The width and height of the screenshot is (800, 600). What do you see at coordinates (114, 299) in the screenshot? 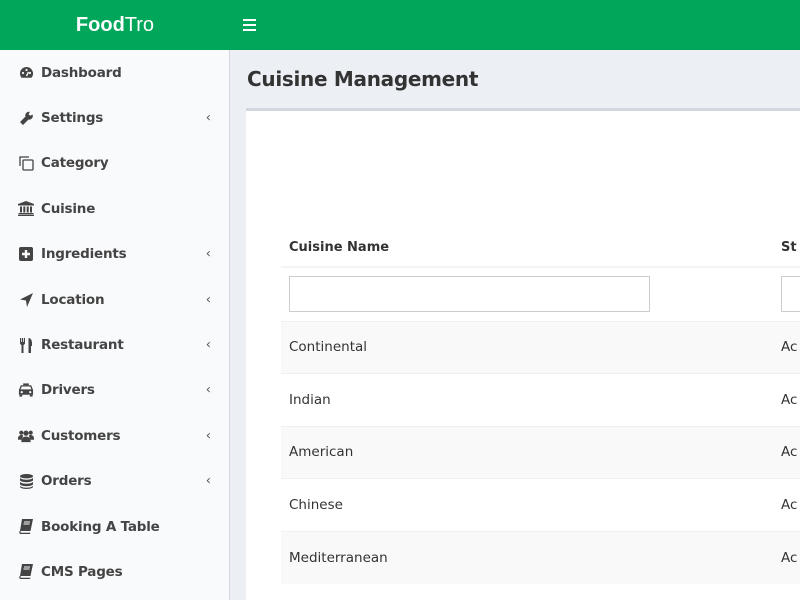
I see `sidebar-item-location: Location ‹` at bounding box center [114, 299].